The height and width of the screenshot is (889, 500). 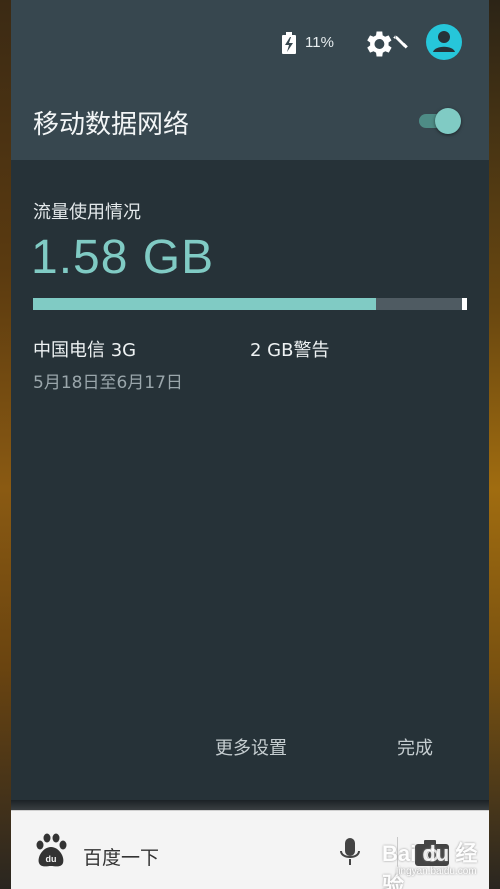 I want to click on done-button: 完成, so click(x=415, y=747).